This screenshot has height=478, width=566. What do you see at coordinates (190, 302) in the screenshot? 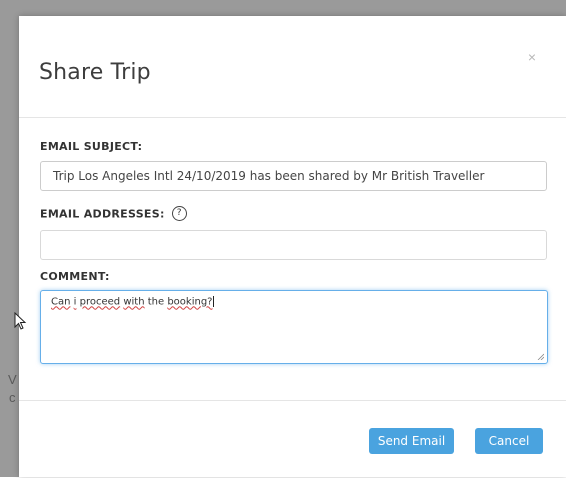
I see `comment-word: booking?` at bounding box center [190, 302].